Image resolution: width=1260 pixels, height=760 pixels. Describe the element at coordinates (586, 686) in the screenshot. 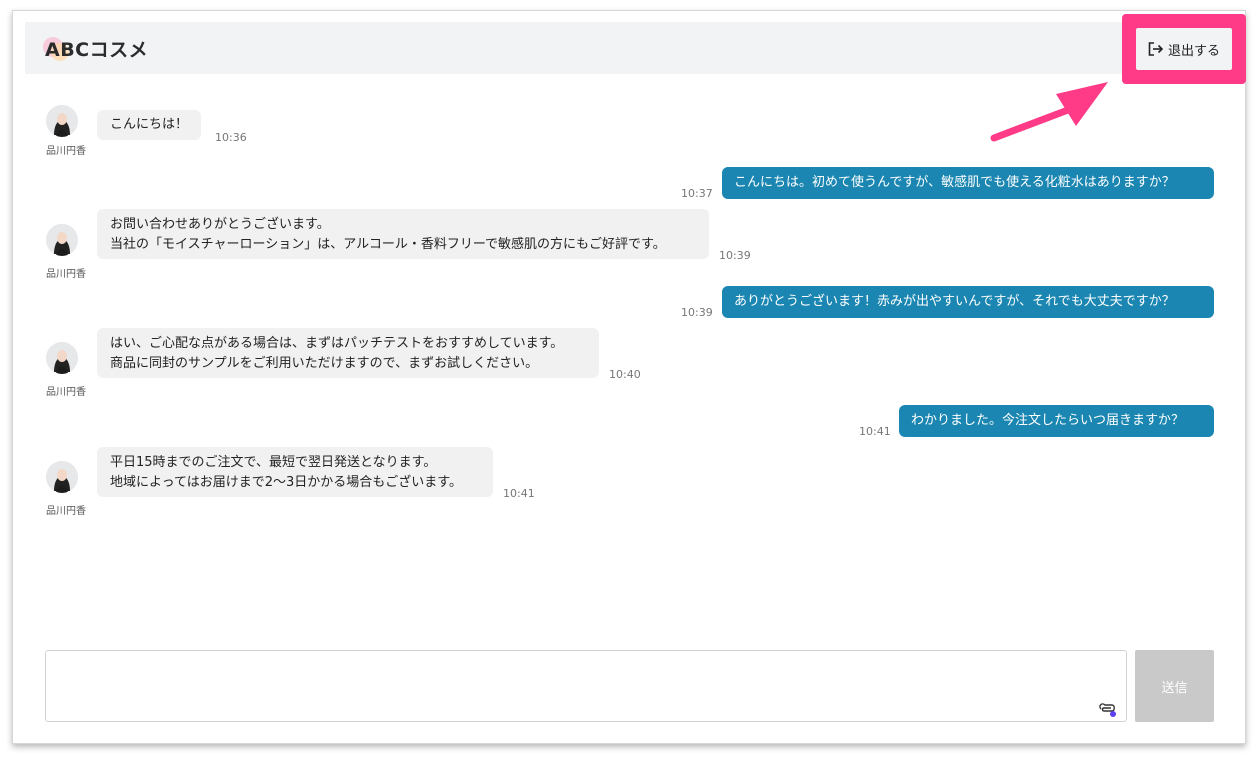

I see `message-input` at that location.